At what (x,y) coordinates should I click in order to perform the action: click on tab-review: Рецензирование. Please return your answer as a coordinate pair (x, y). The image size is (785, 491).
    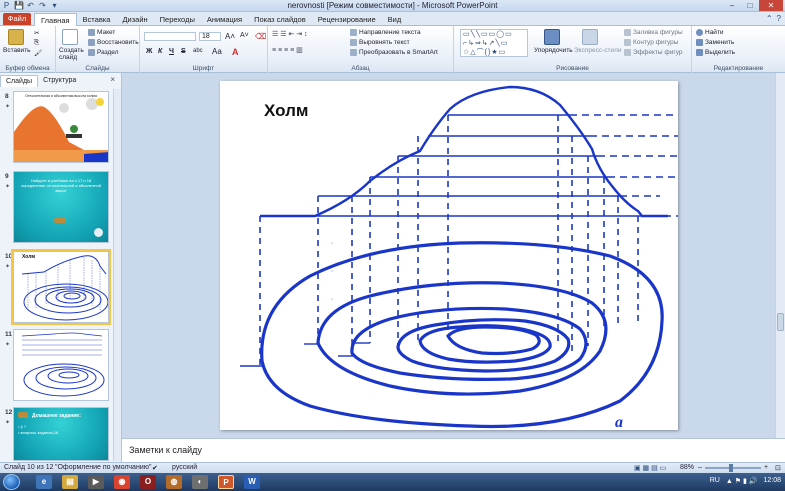
    Looking at the image, I should click on (347, 19).